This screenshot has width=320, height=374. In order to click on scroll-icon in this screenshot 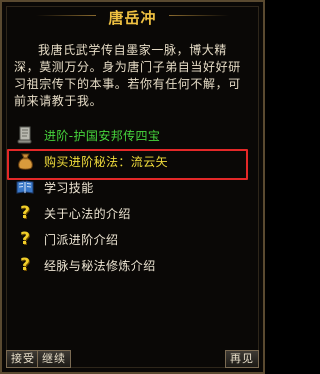, I will do `click(25, 135)`.